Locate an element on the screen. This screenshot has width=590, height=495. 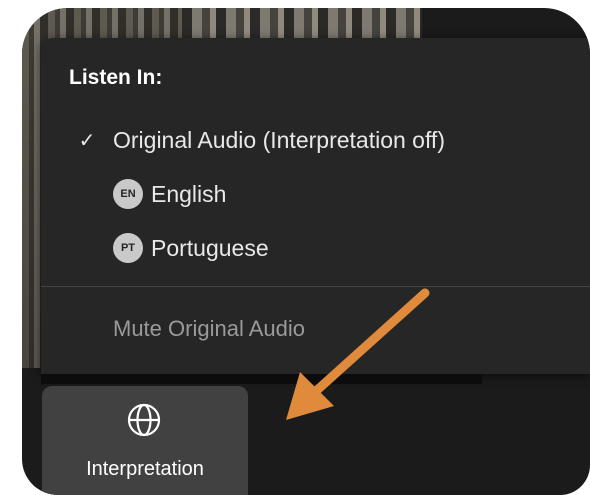
interpretation-label: Interpretation is located at coordinates (145, 469).